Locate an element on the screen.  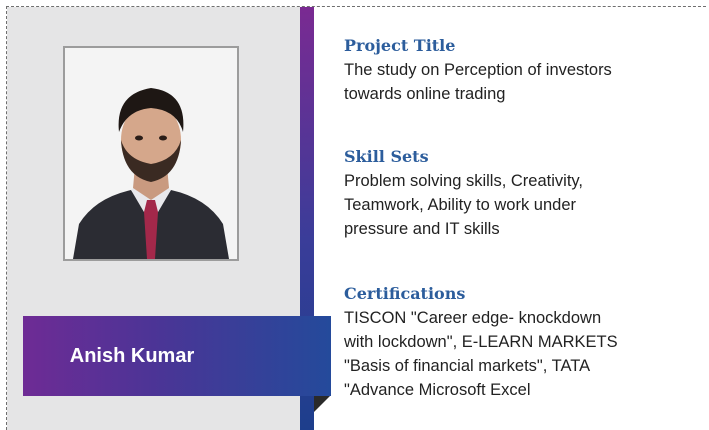
person-portrait-icon is located at coordinates (151, 153).